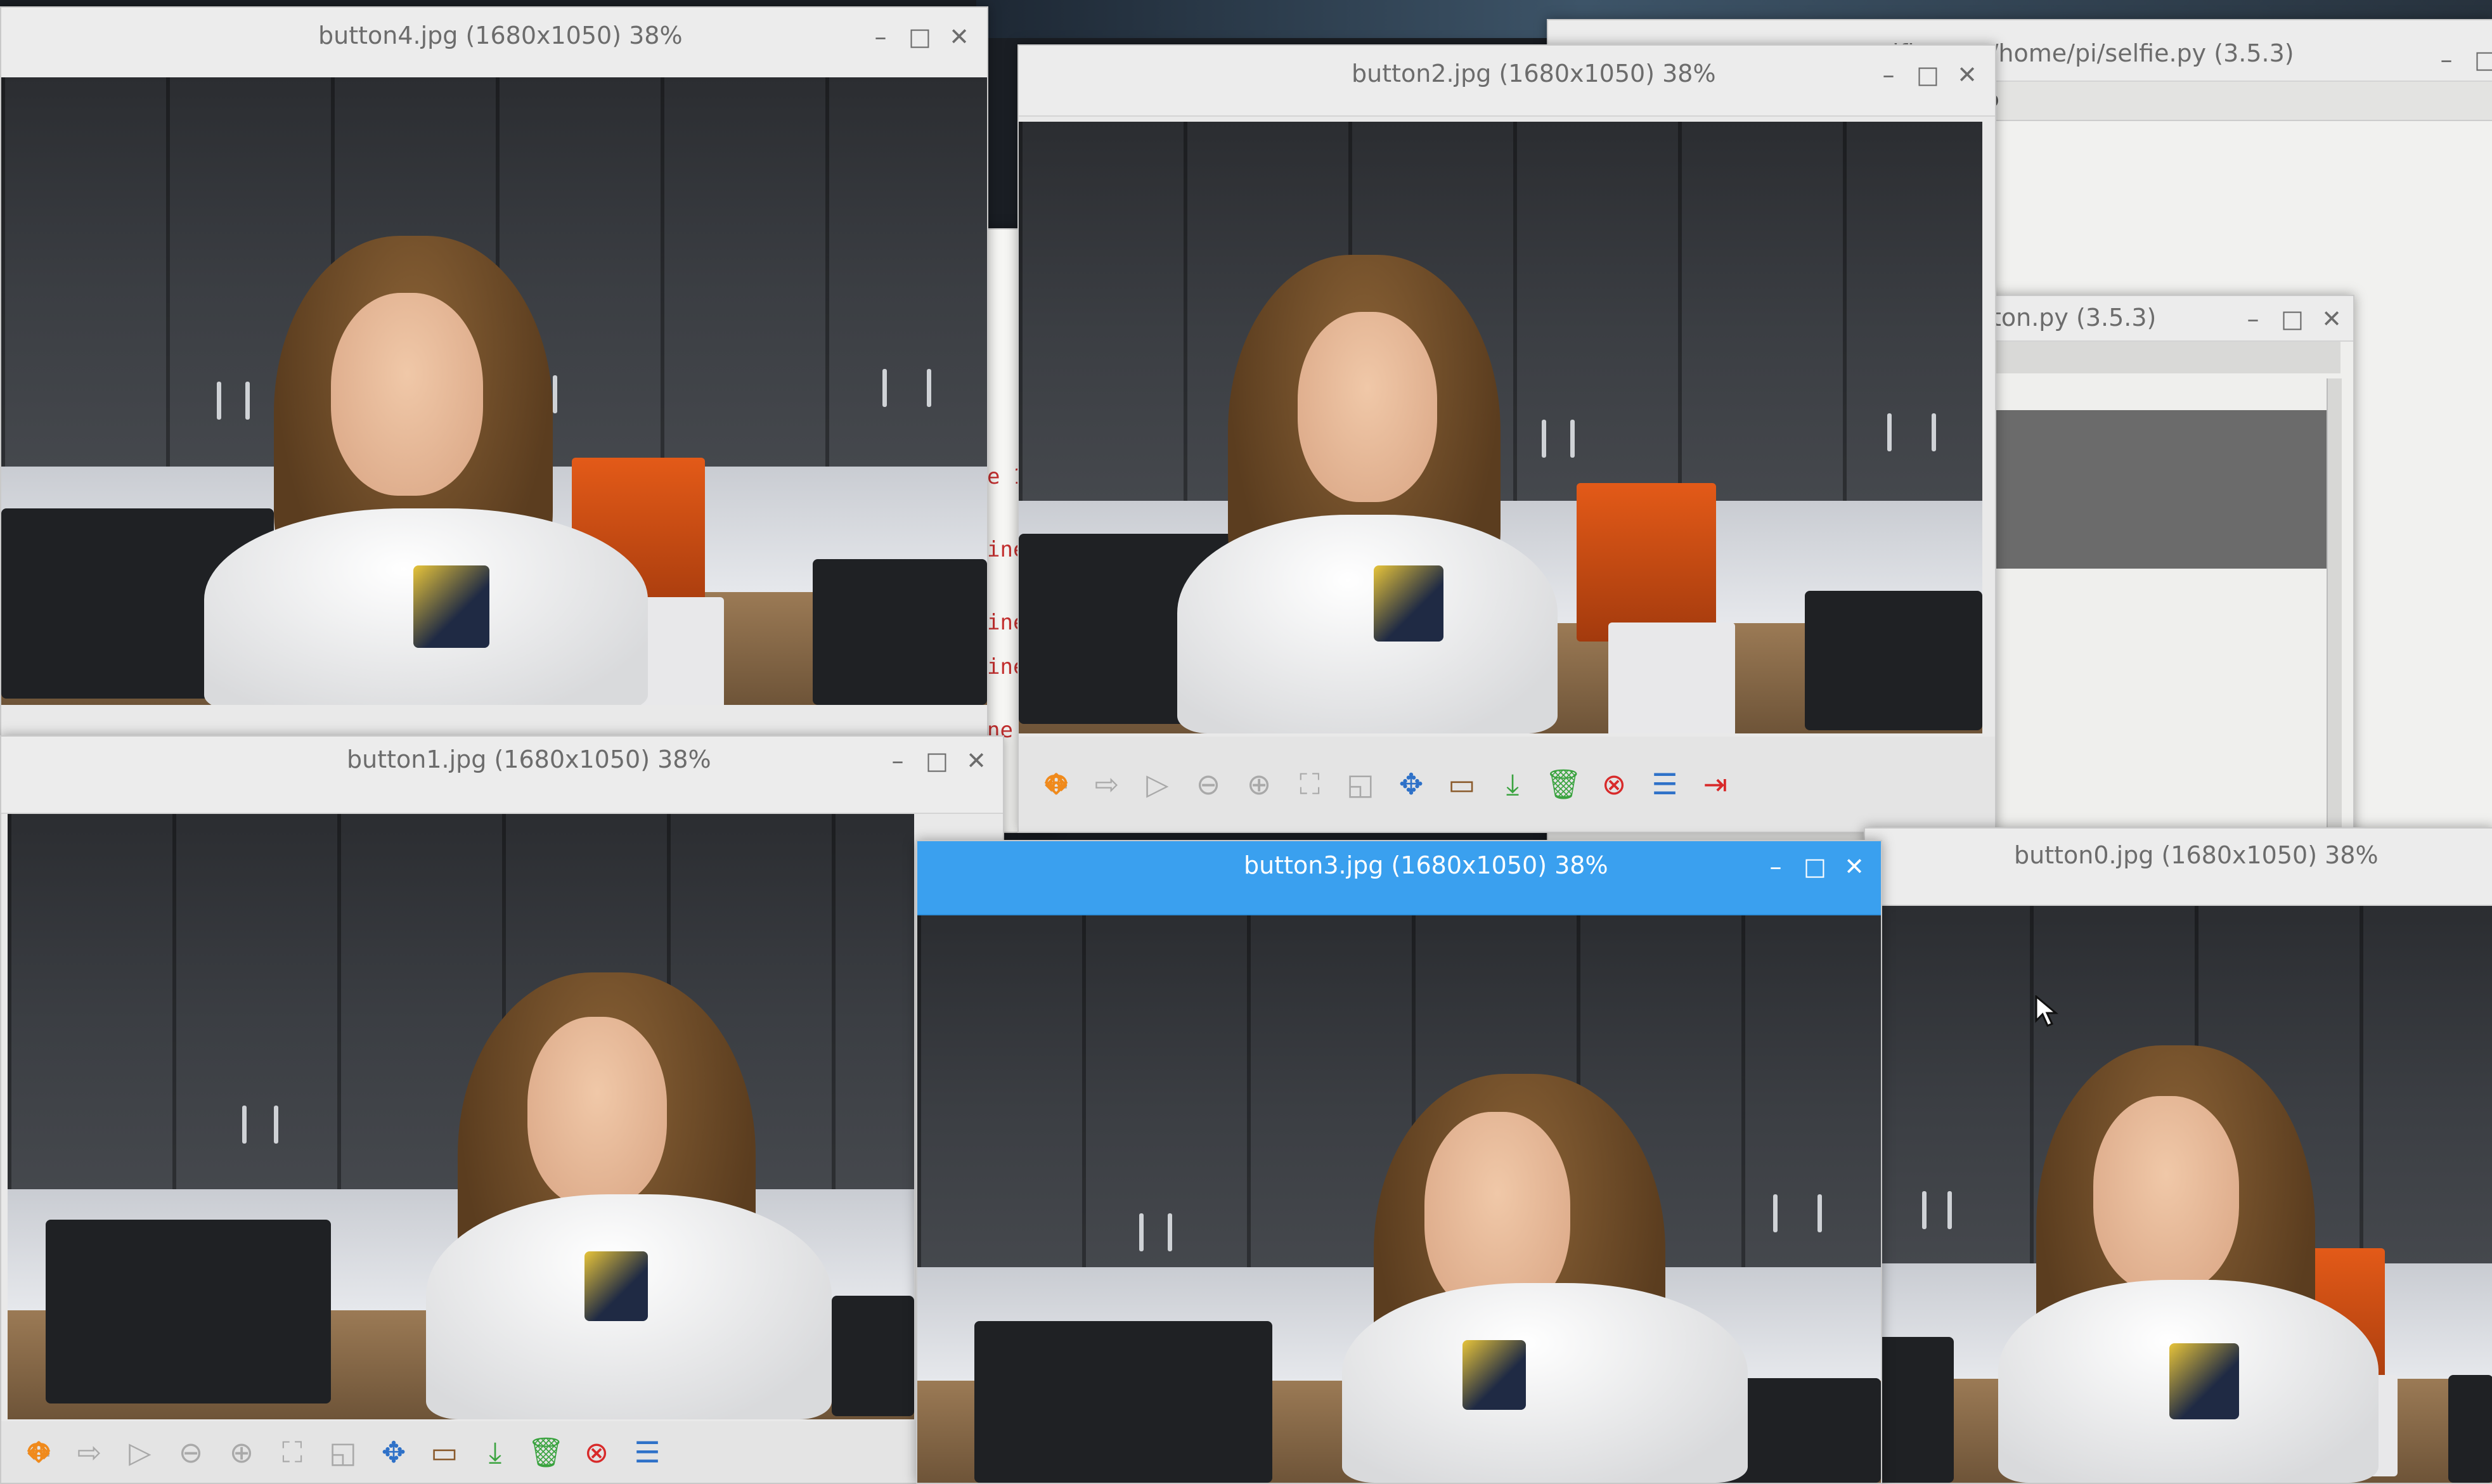 This screenshot has width=2492, height=1484. What do you see at coordinates (1426, 865) in the screenshot?
I see `window-title: button3.jpg (1680x1050) 38%` at bounding box center [1426, 865].